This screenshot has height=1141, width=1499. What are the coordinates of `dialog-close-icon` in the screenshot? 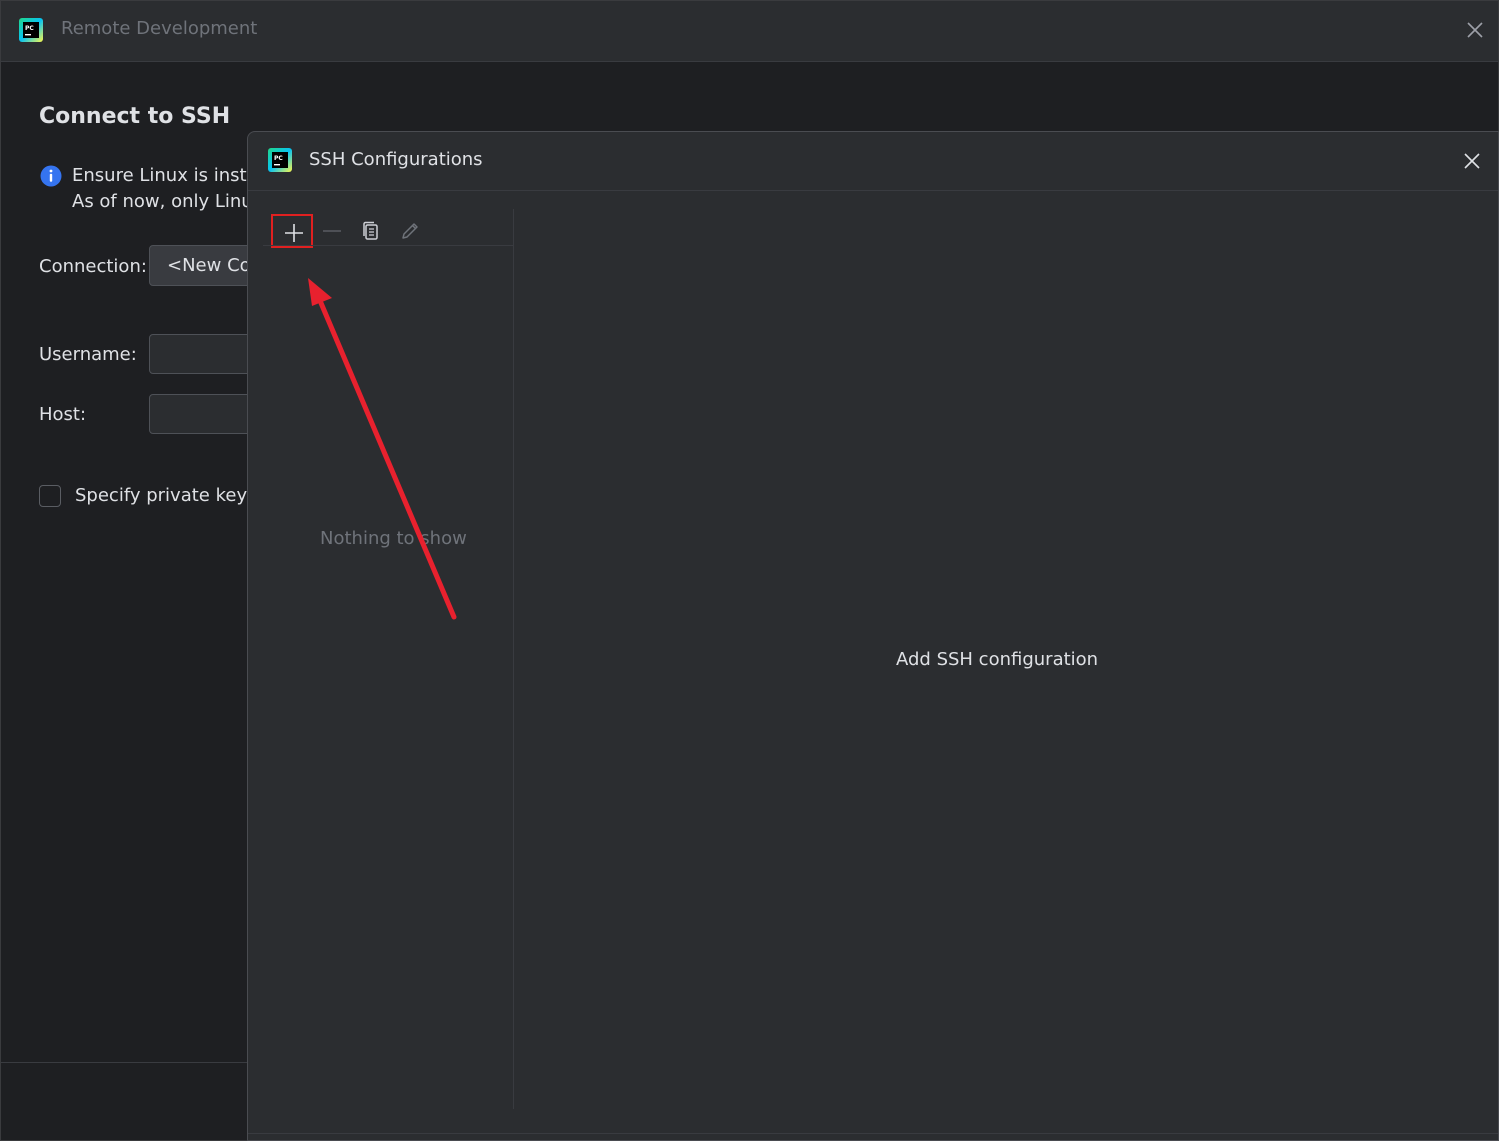 It's located at (1472, 161).